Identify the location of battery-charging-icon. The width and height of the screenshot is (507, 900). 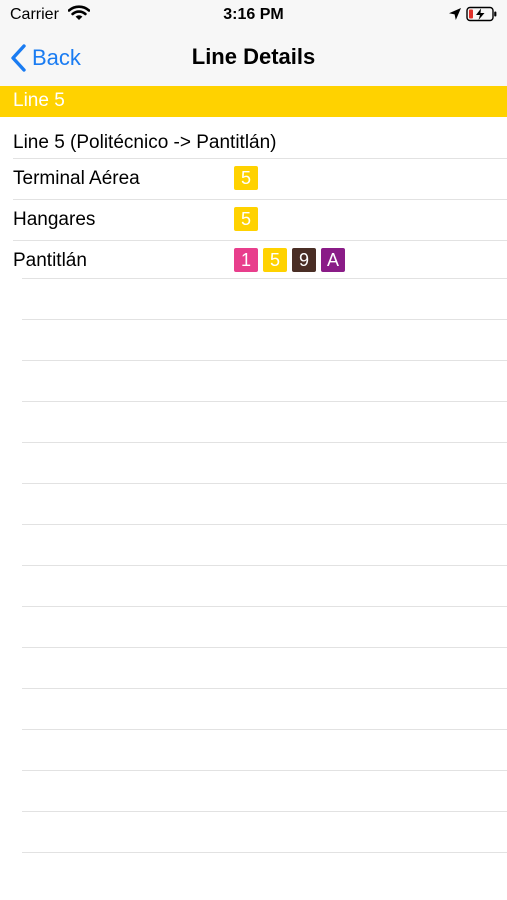
(481, 14).